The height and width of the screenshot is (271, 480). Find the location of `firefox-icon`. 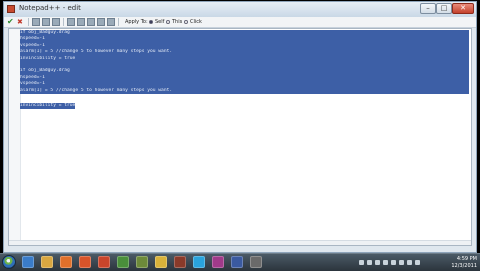

firefox-icon is located at coordinates (85, 262).